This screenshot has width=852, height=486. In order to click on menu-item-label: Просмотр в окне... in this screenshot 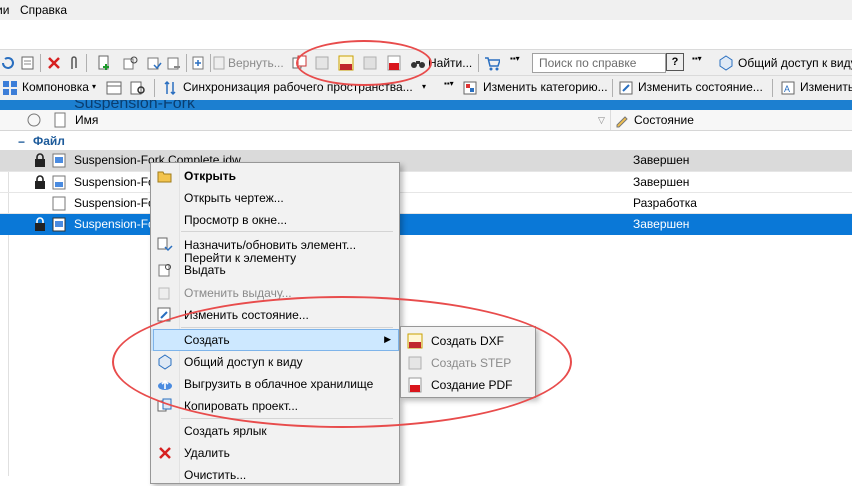, I will do `click(236, 220)`.